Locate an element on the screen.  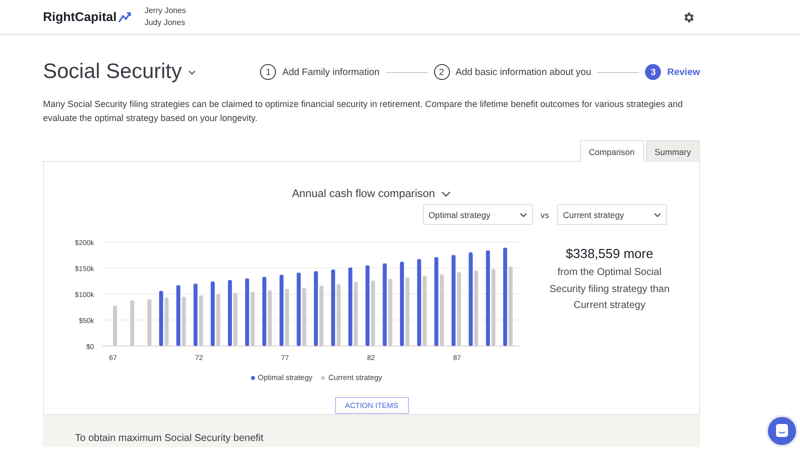
section-heading: To obtain maximum Social Security benefit is located at coordinates (169, 438).